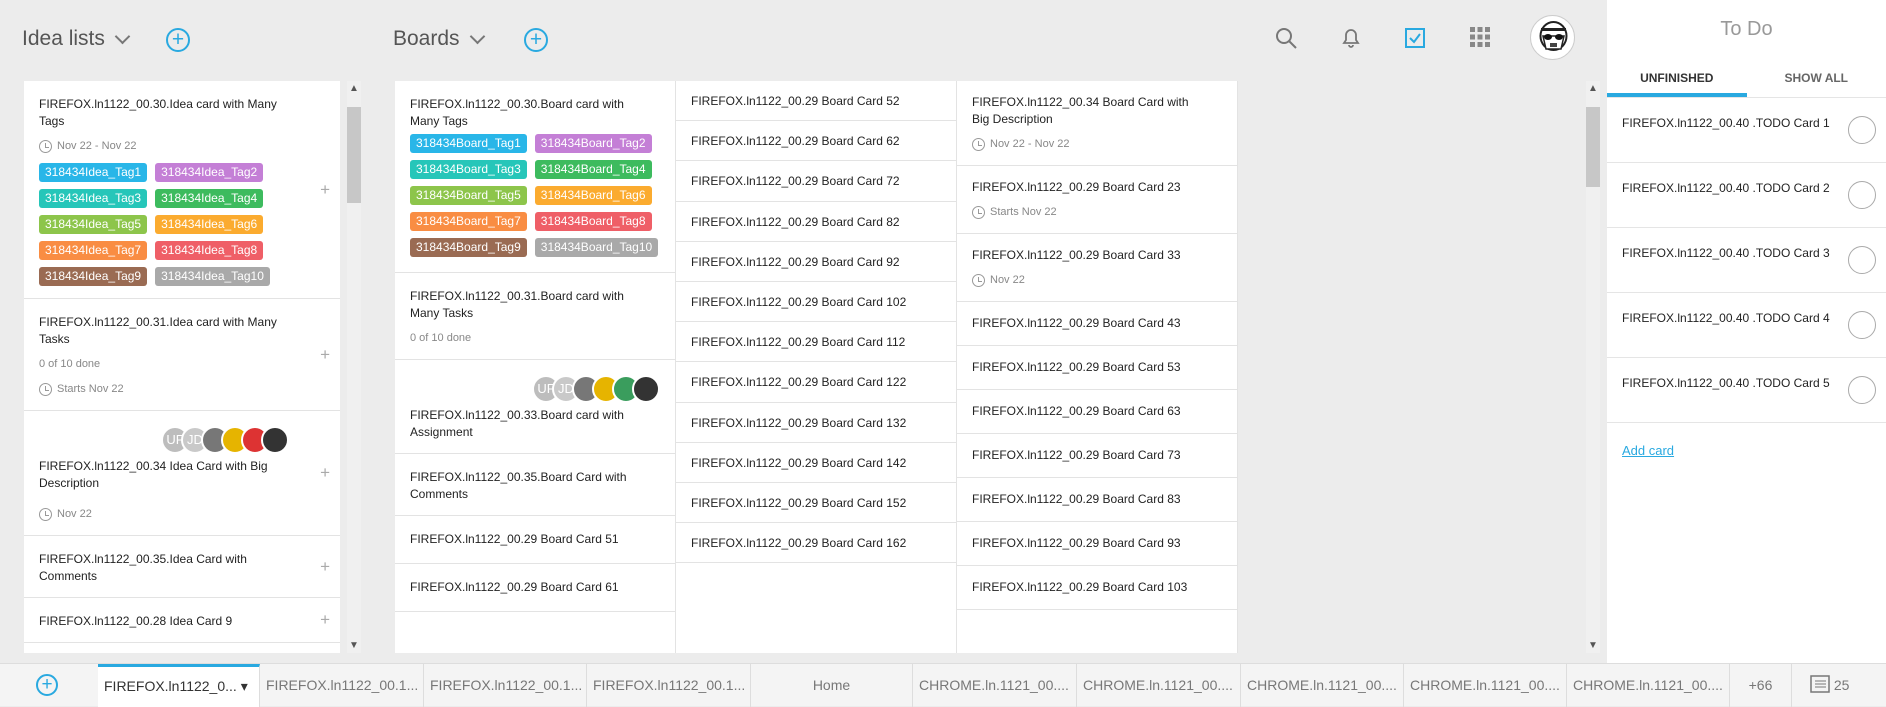  I want to click on tag-badge: 318434Idea_Tag5, so click(93, 224).